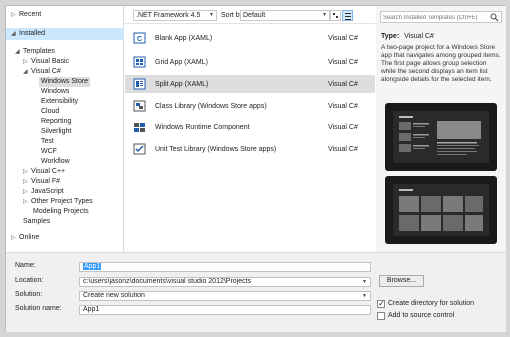 This screenshot has width=510, height=337. I want to click on template-name: Windows Runtime Component, so click(202, 127).